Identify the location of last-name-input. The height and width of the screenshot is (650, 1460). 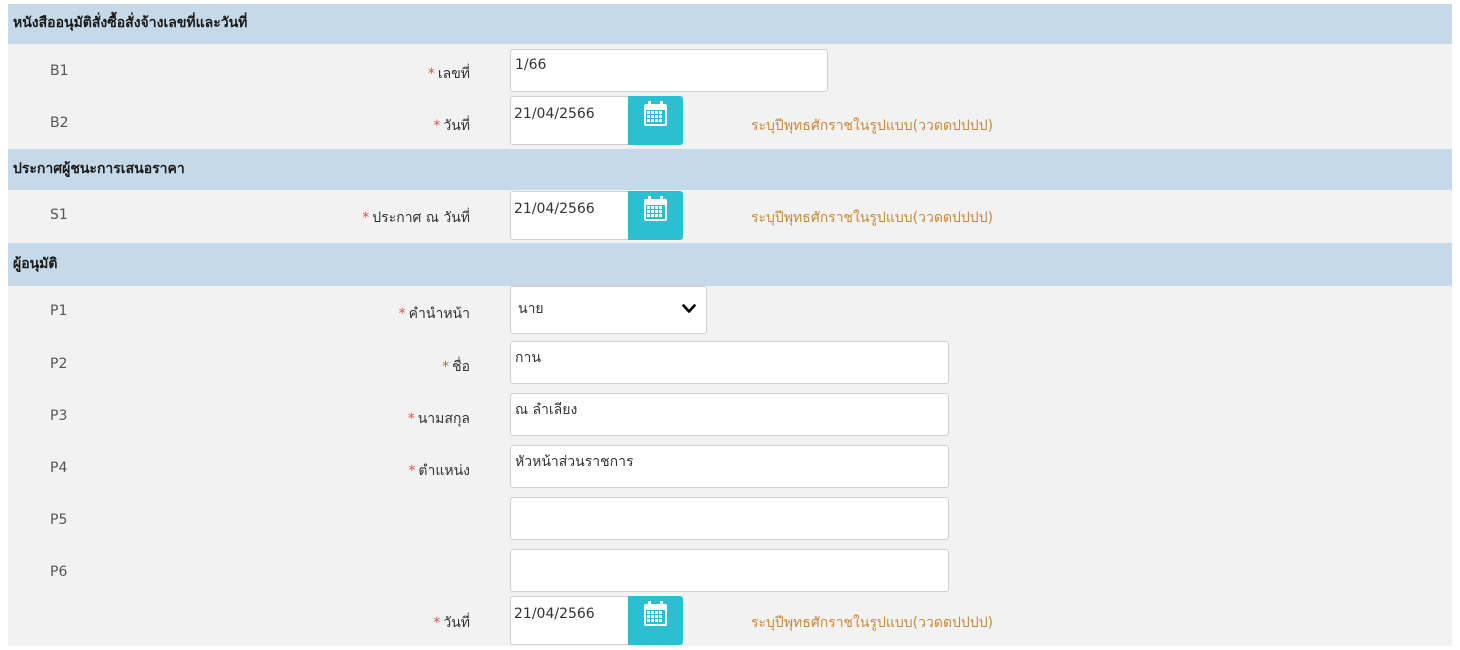
(729, 414).